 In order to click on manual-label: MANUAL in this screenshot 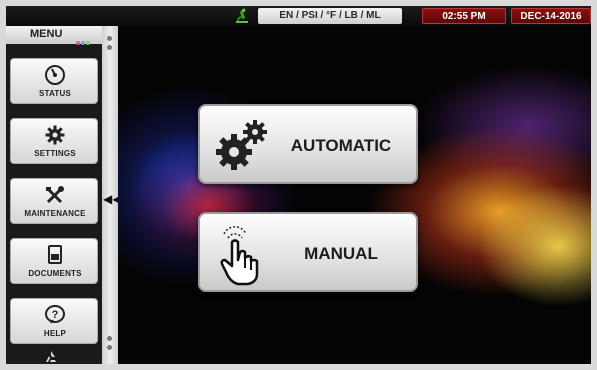, I will do `click(341, 253)`.